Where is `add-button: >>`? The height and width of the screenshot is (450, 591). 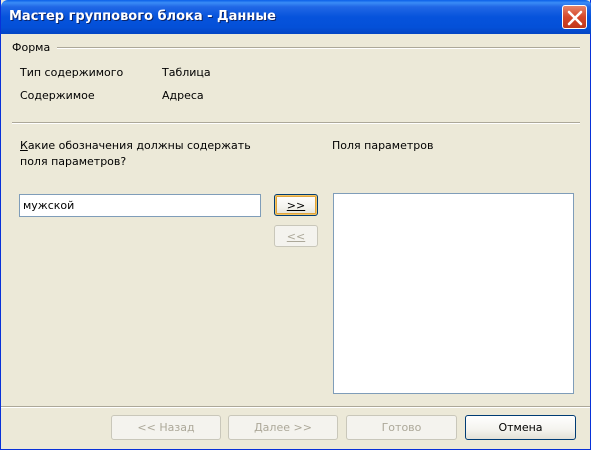
add-button: >> is located at coordinates (296, 205).